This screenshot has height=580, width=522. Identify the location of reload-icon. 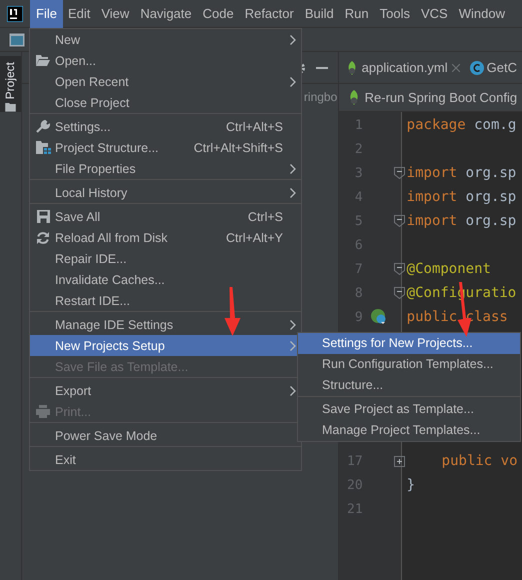
(43, 237).